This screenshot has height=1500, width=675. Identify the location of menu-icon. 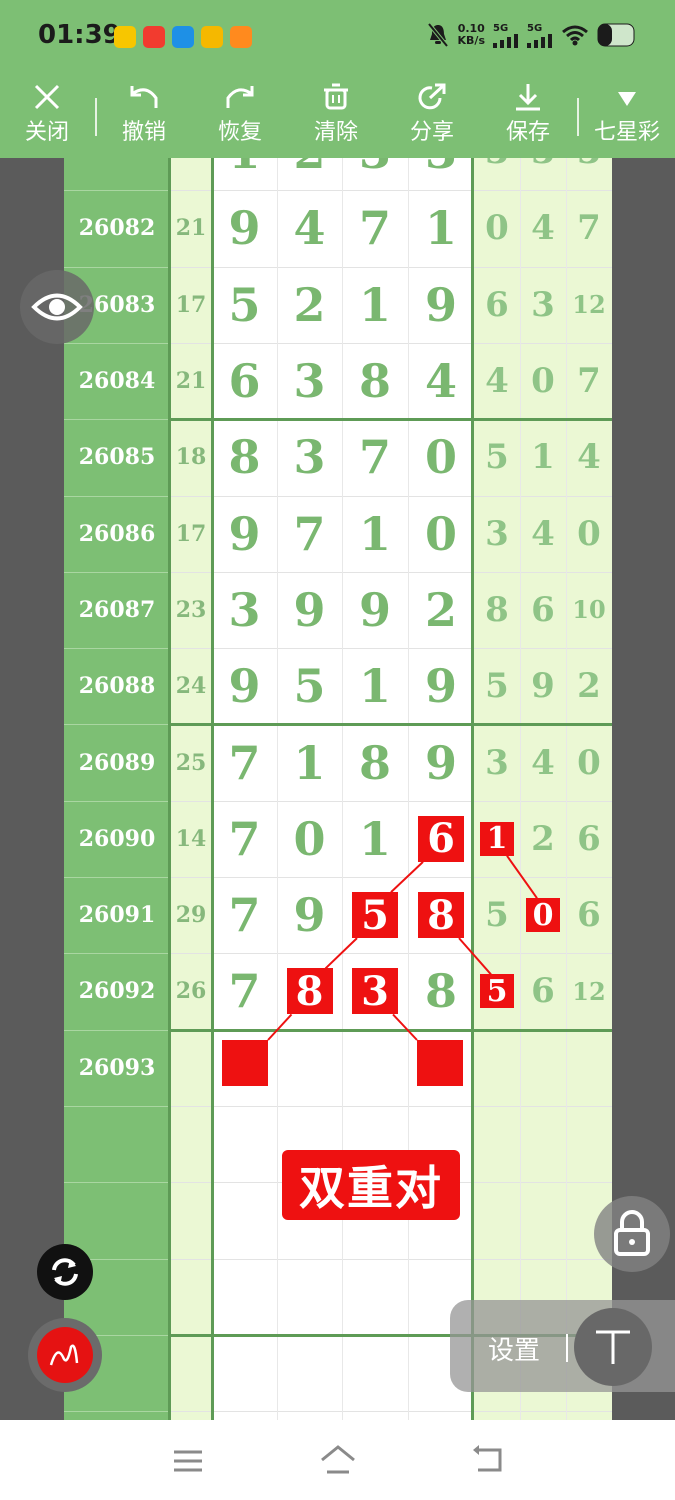
(188, 1461).